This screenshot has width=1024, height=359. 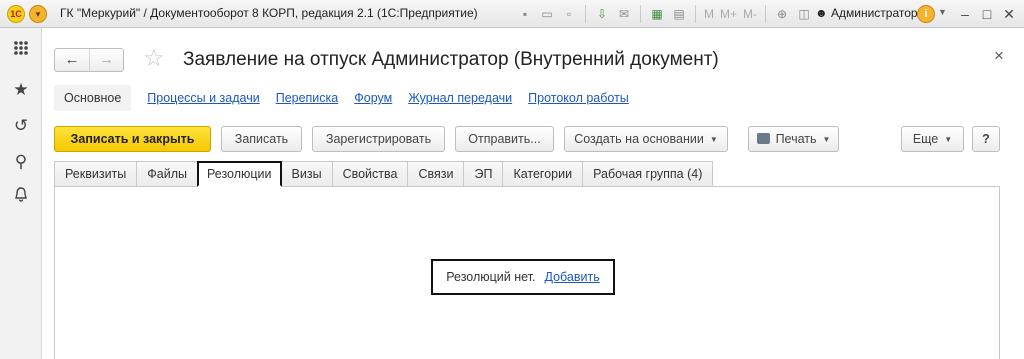 What do you see at coordinates (239, 174) in the screenshot?
I see `tab-resolutions: Резолюции` at bounding box center [239, 174].